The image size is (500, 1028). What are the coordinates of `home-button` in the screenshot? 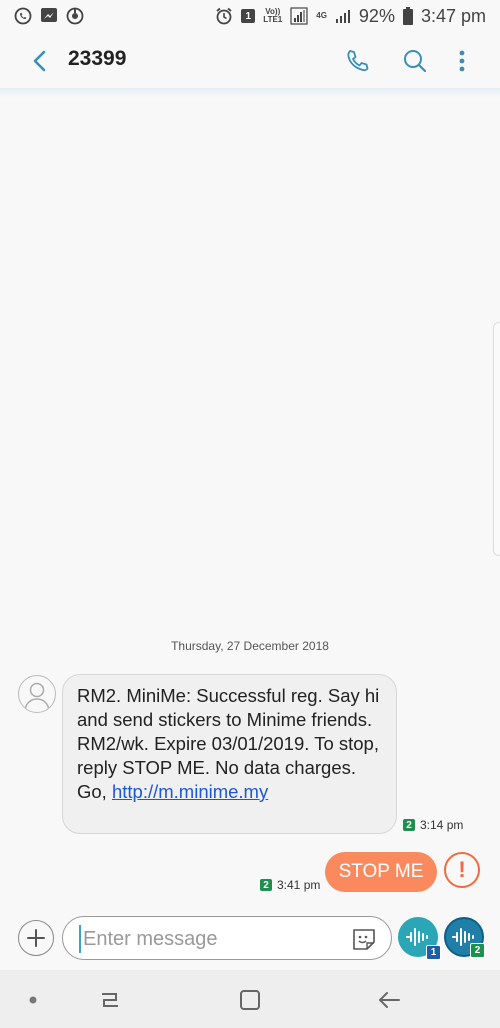 It's located at (250, 1000).